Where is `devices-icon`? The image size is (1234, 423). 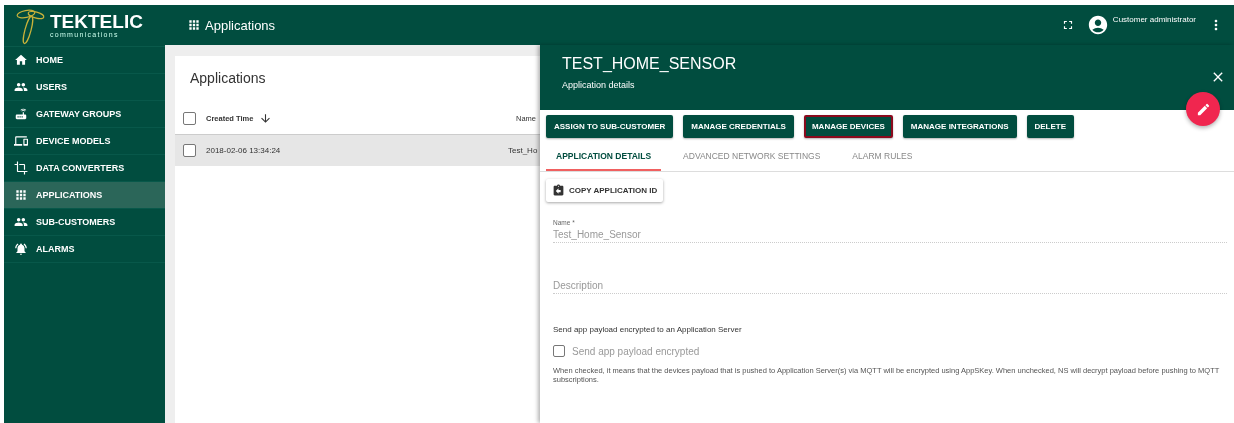
devices-icon is located at coordinates (21, 141).